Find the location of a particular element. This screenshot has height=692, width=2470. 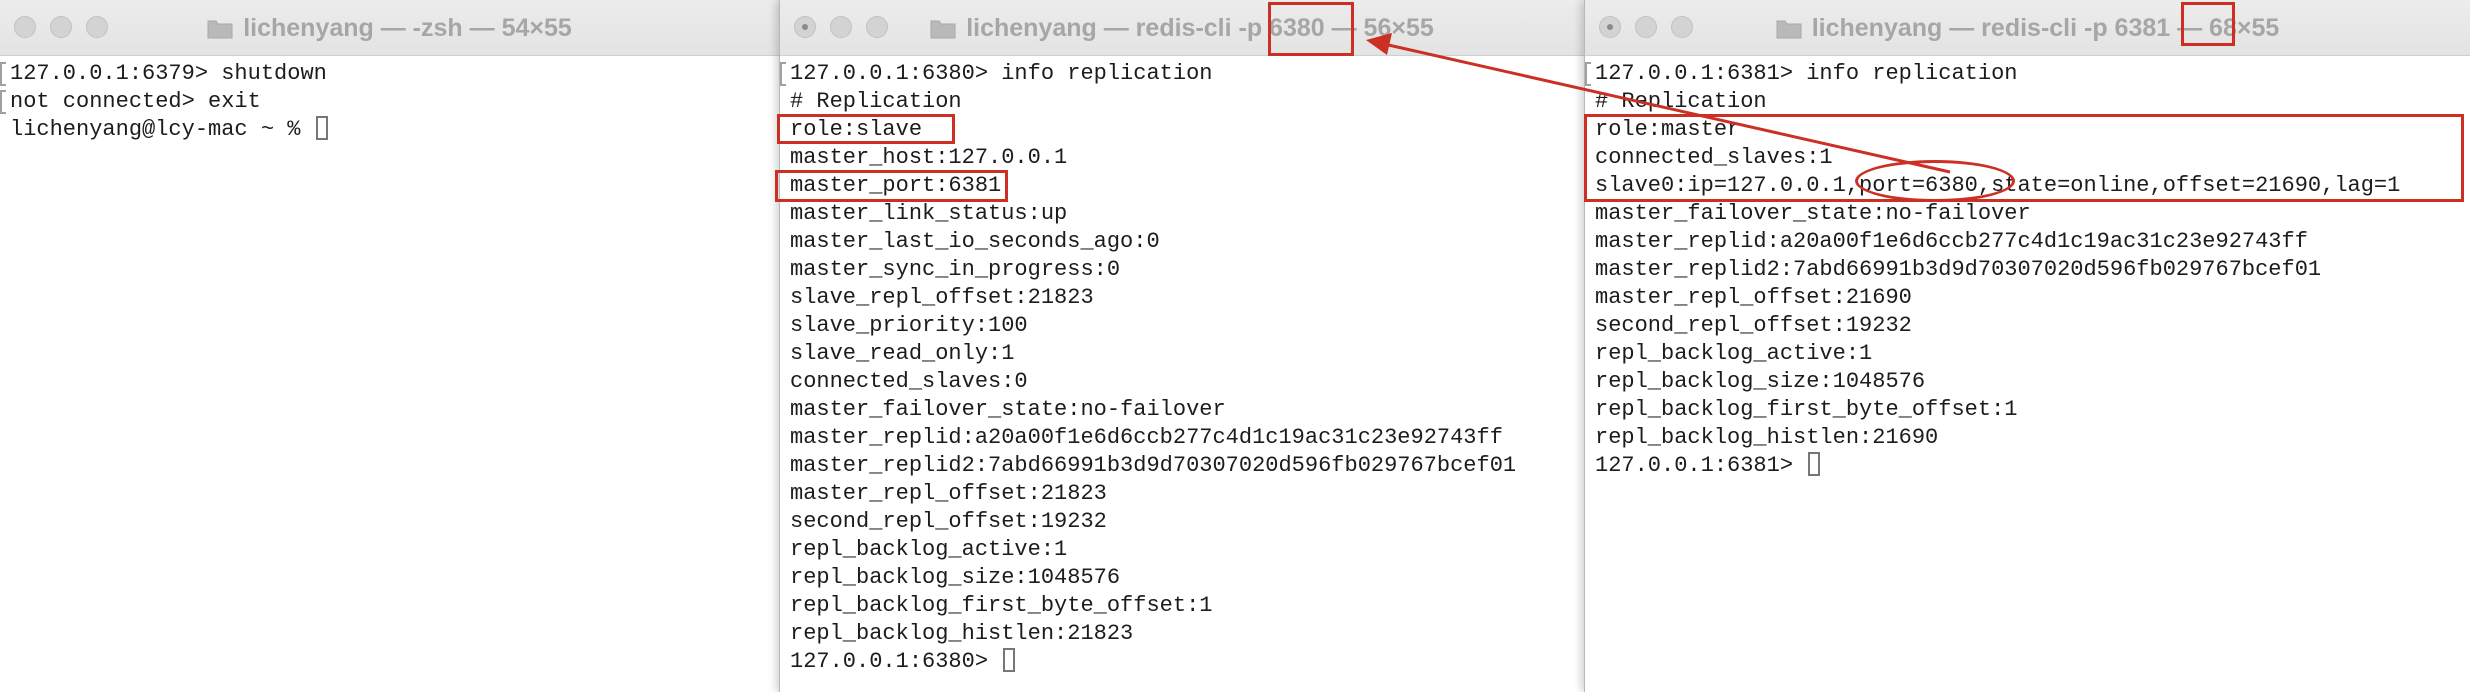

terminal-line: 127.0.0.1:6380> info replication is located at coordinates (1001, 73).